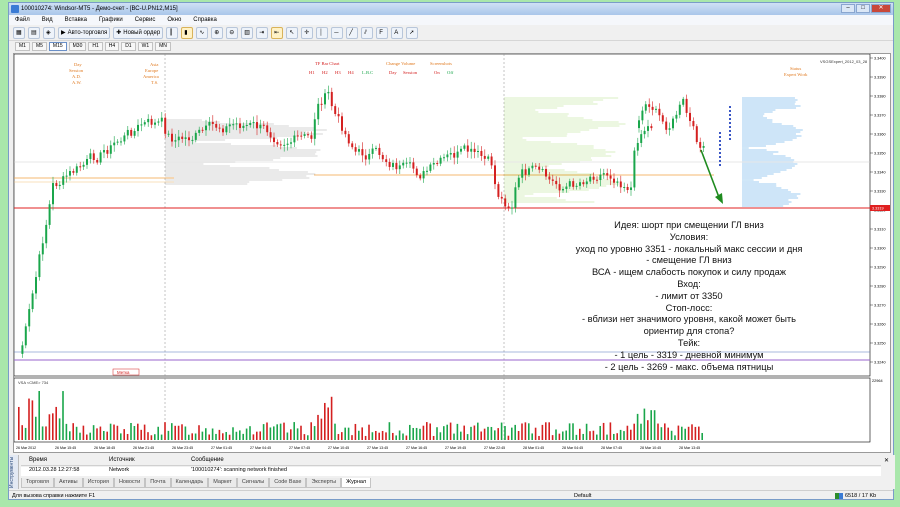 This screenshot has width=900, height=507. Describe the element at coordinates (158, 483) in the screenshot. I see `tab-mailbox: Почта` at that location.